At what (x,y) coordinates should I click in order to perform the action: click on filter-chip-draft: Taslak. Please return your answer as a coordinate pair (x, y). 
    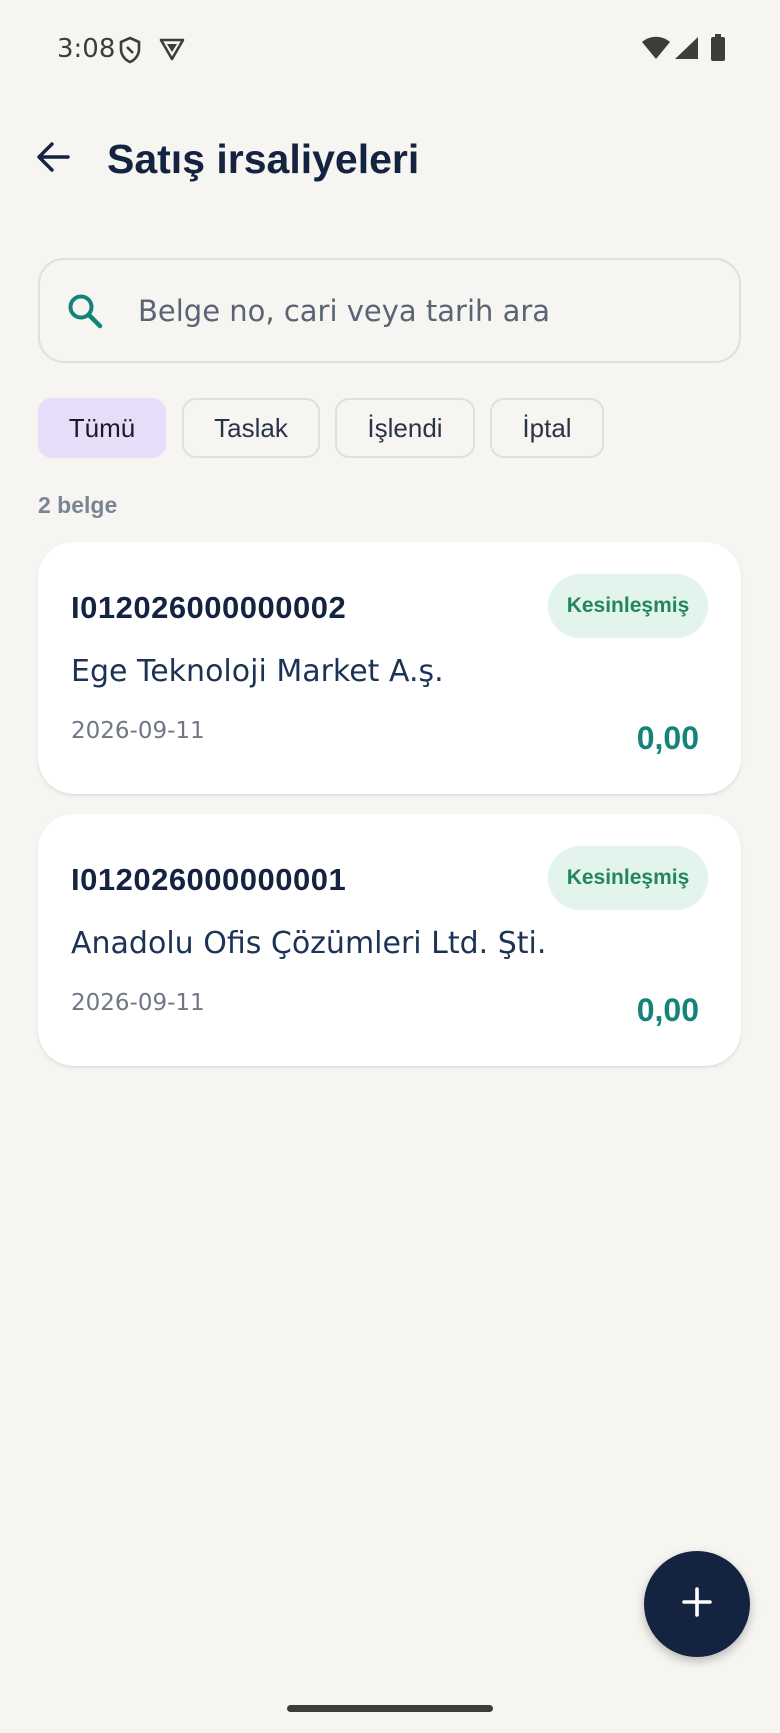
    Looking at the image, I should click on (251, 428).